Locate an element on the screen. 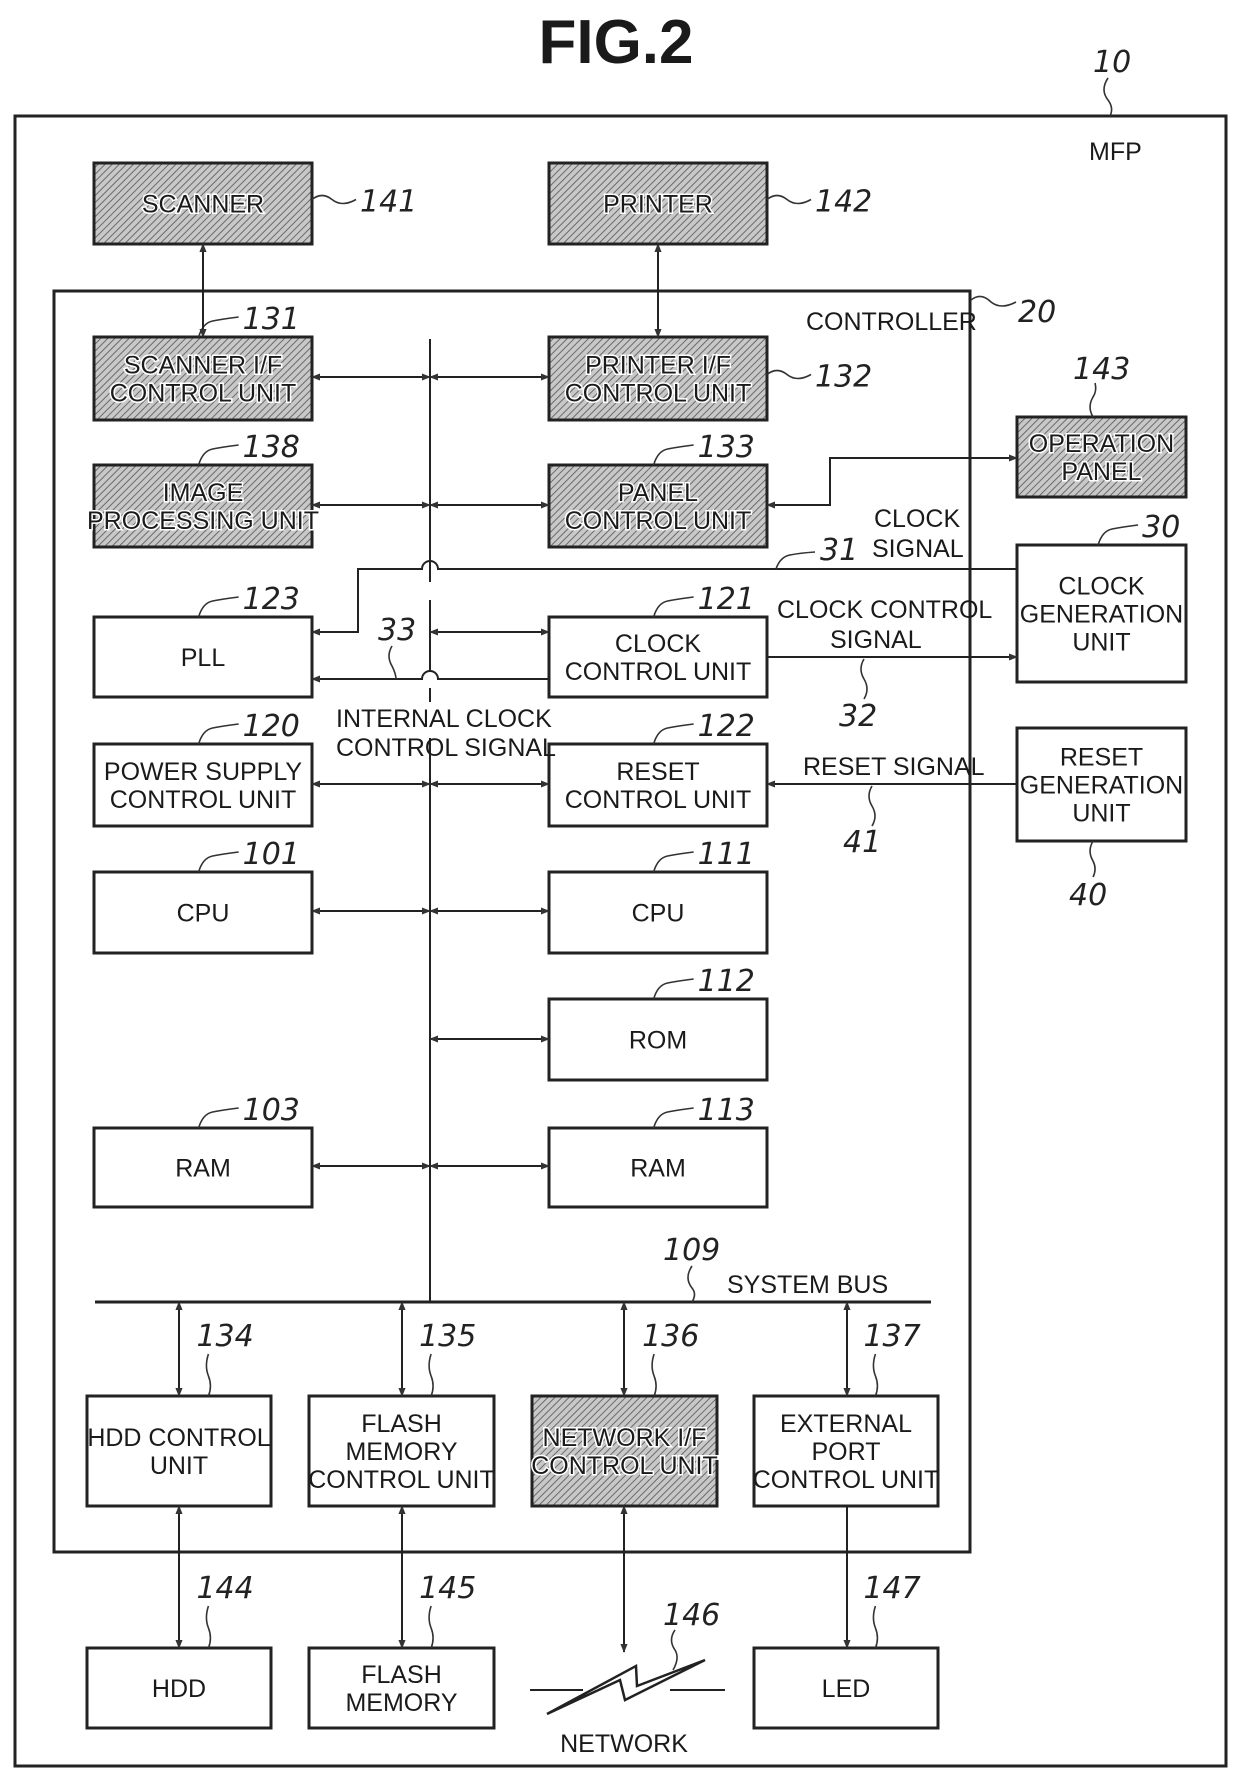 This screenshot has height=1788, width=1240. block-operation-panel: OPERATIONPANEL 143 is located at coordinates (1101, 425).